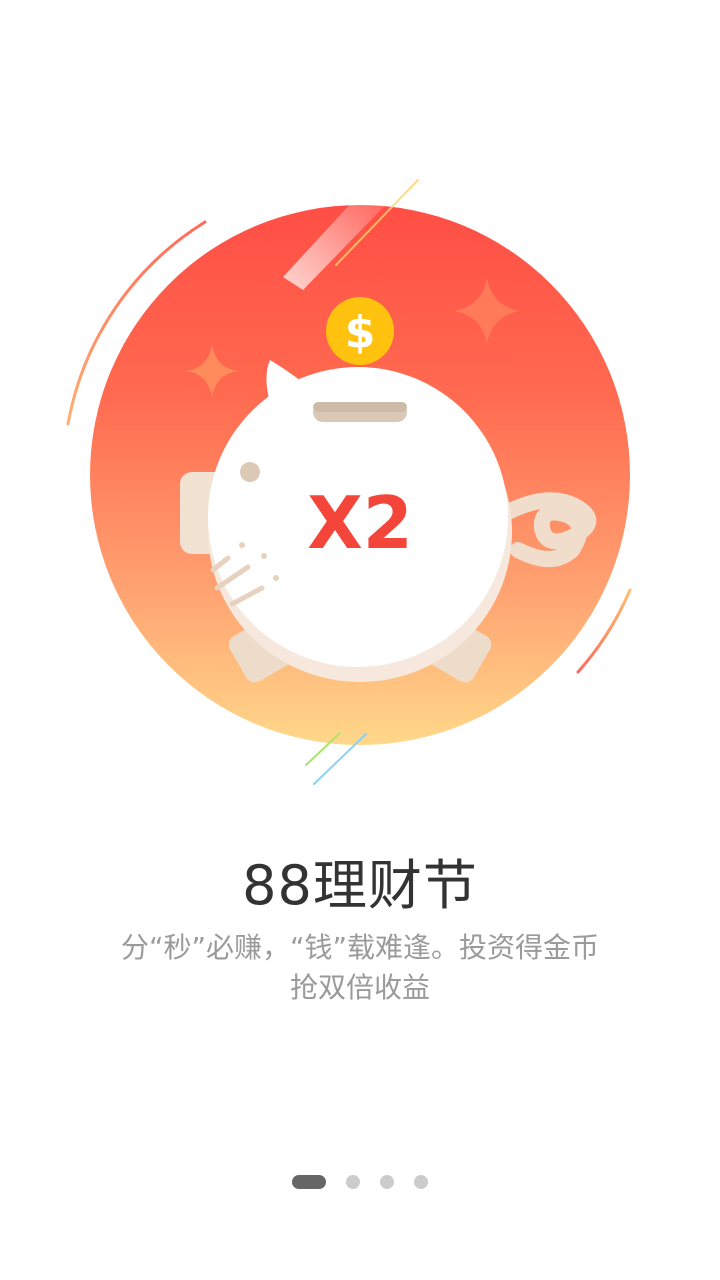  Describe the element at coordinates (309, 1182) in the screenshot. I see `page-indicator-dot-active` at that location.